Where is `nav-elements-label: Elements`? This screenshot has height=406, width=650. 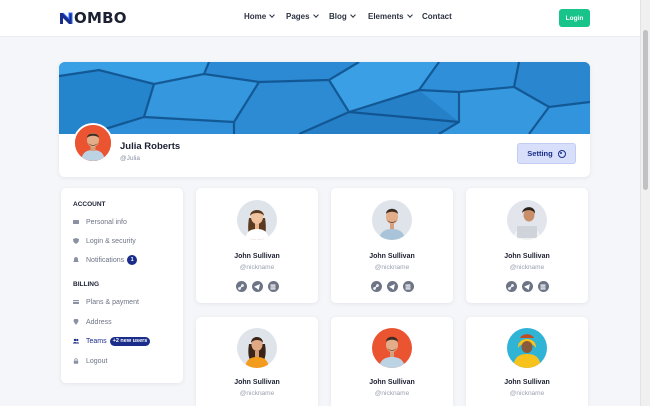 nav-elements-label: Elements is located at coordinates (386, 16).